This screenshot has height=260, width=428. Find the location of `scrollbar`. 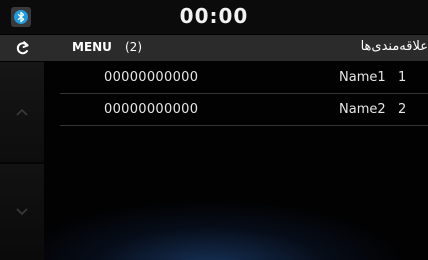

scrollbar is located at coordinates (22, 161).